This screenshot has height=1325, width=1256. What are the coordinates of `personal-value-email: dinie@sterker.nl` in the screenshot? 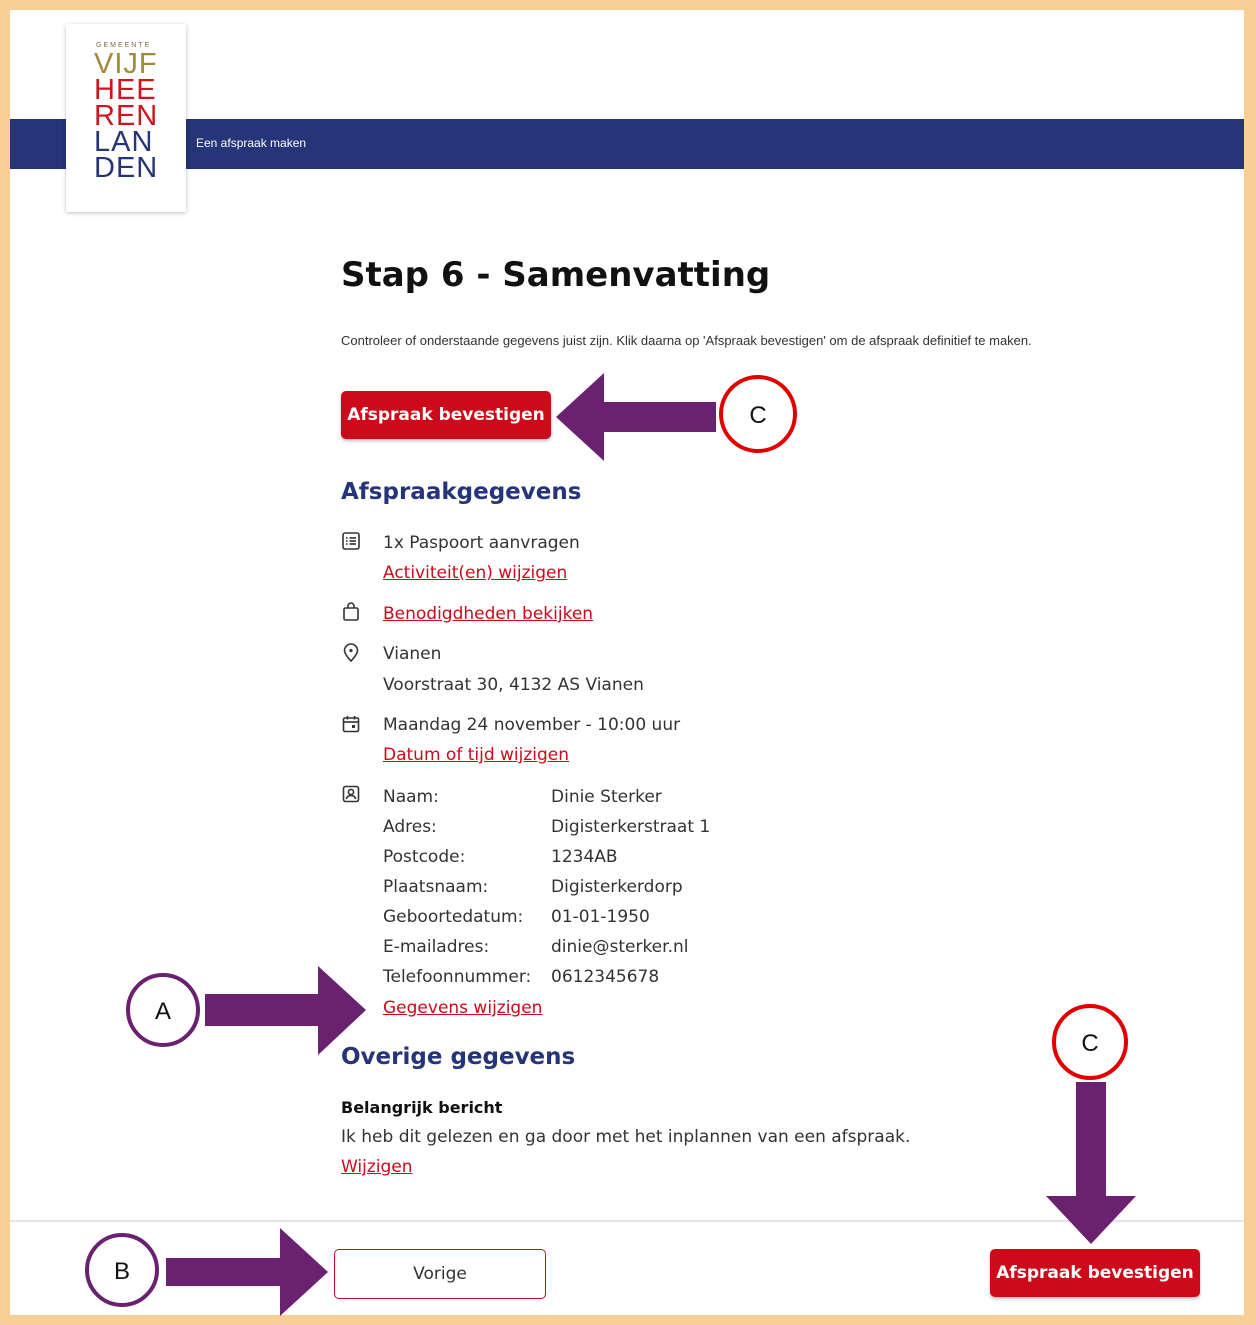 It's located at (620, 947).